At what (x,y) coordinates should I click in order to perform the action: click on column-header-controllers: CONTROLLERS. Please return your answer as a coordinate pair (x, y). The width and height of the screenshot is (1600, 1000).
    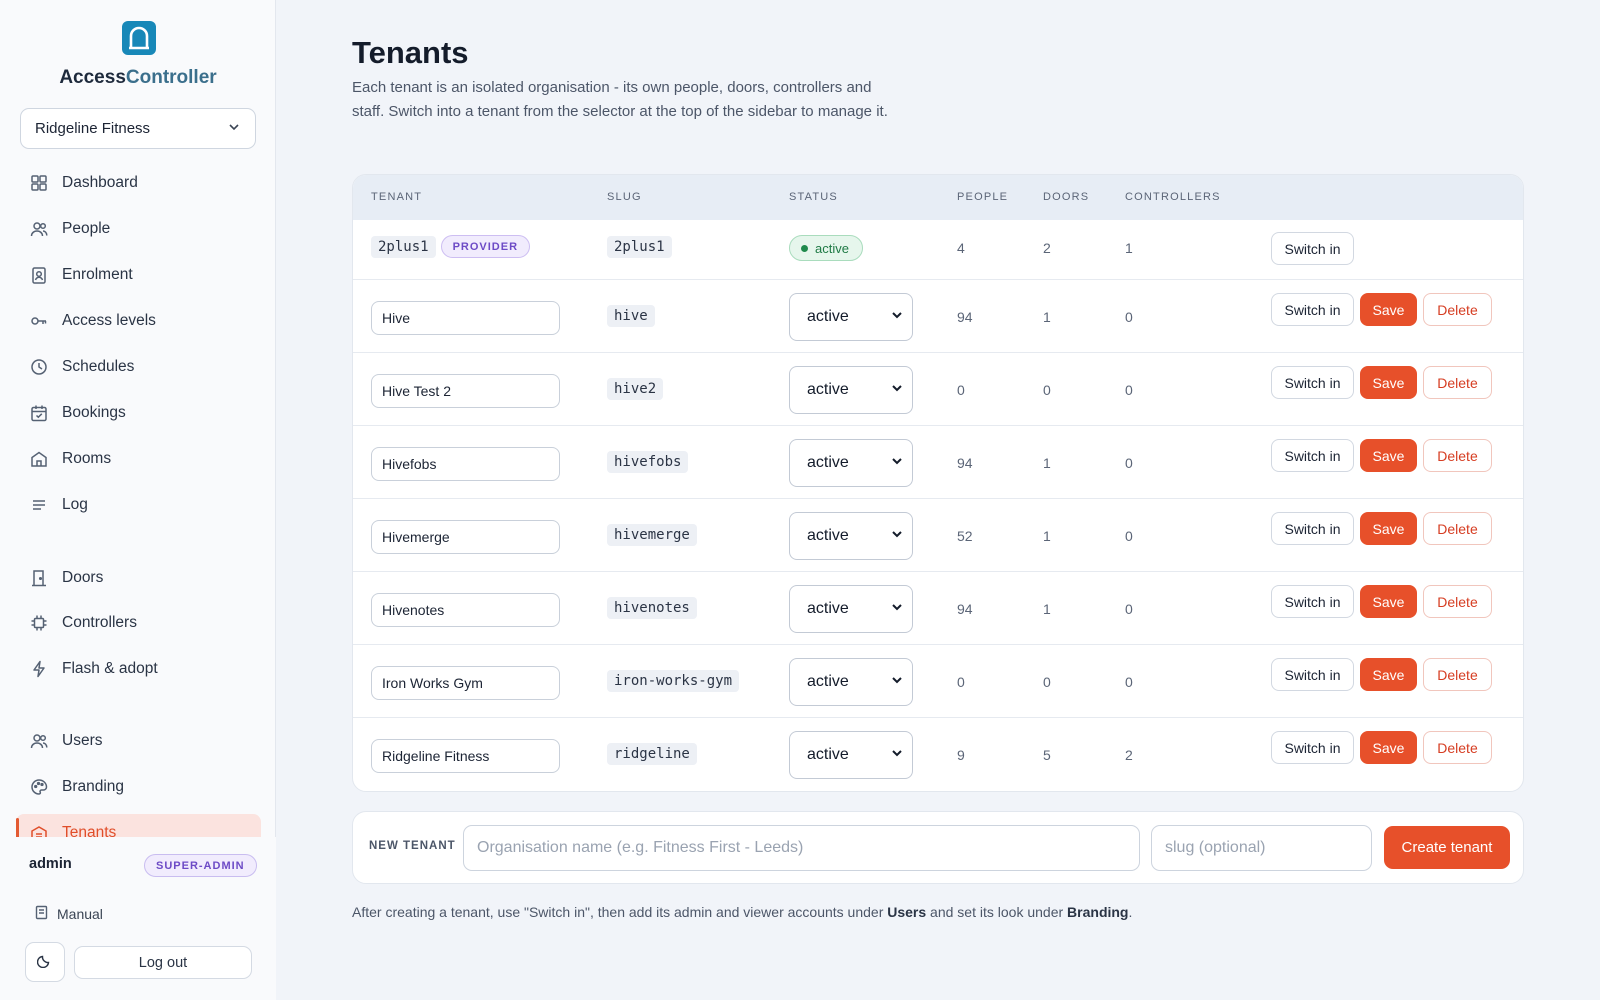
    Looking at the image, I should click on (1173, 197).